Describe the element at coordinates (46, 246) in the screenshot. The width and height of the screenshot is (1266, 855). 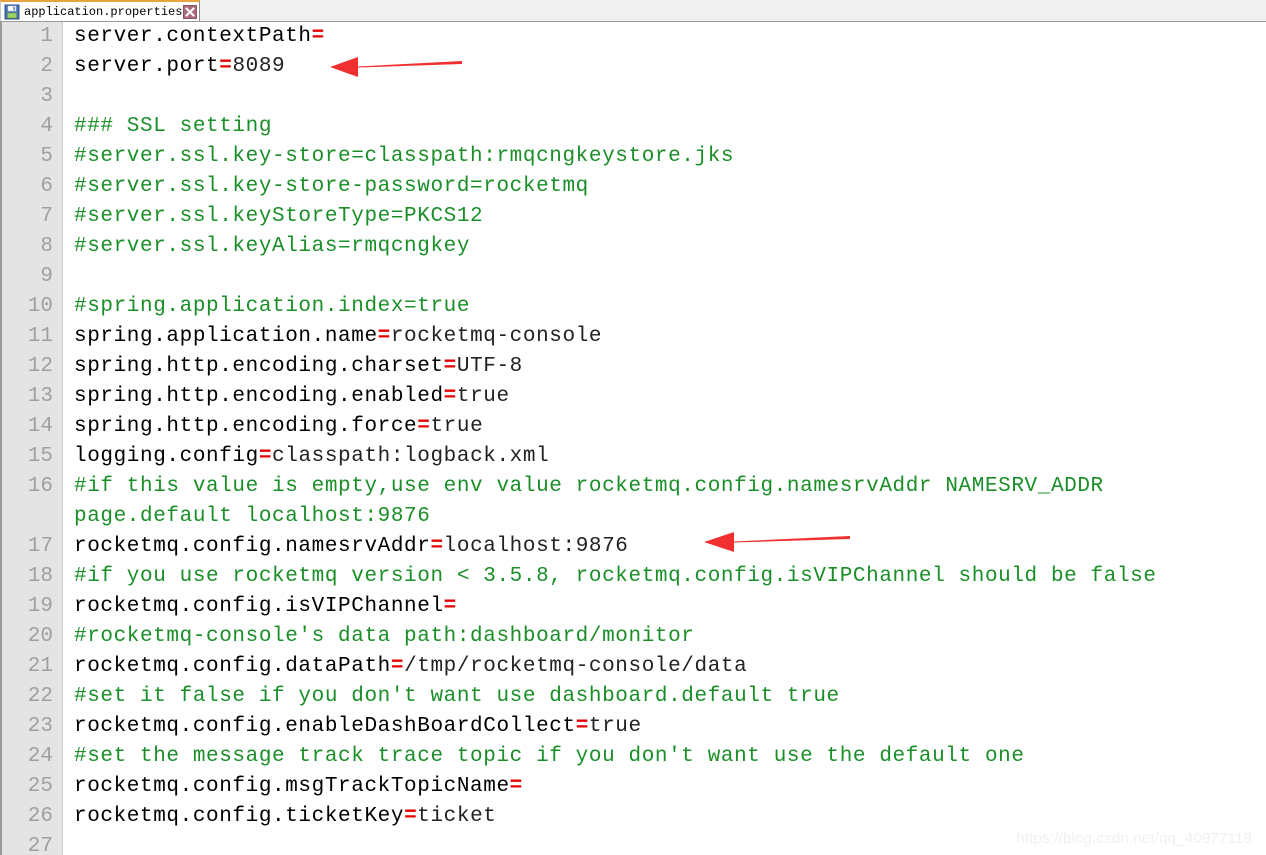
I see `line-number: 8` at that location.